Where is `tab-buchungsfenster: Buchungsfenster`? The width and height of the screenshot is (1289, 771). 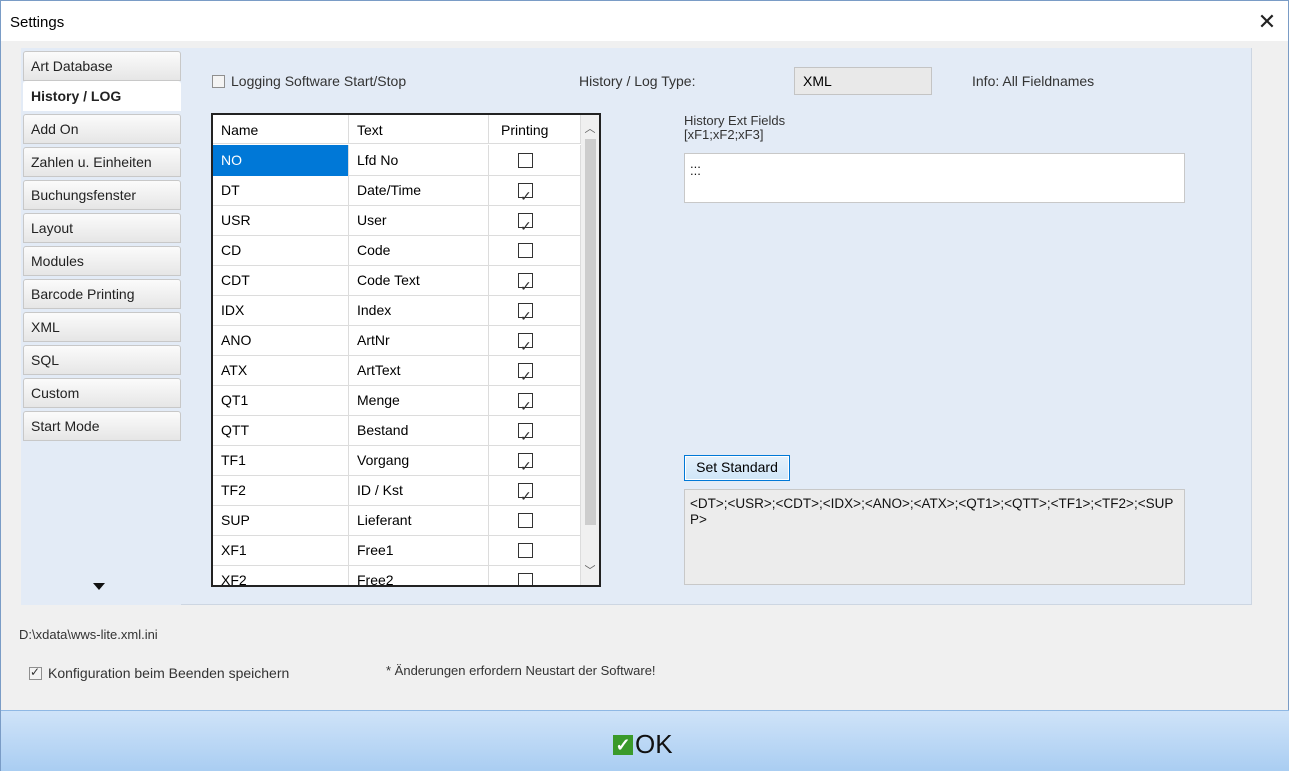
tab-buchungsfenster: Buchungsfenster is located at coordinates (102, 195).